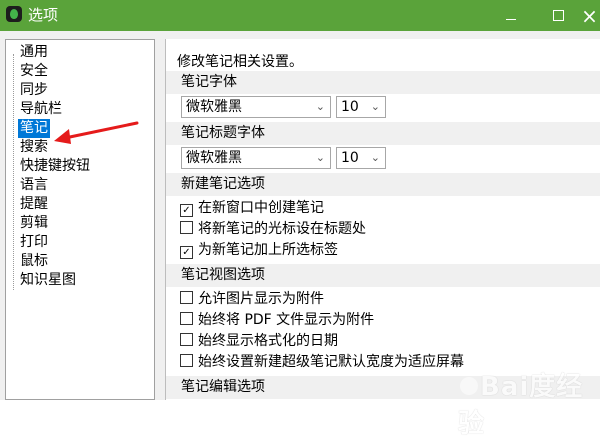  I want to click on view-option-row: 允许图片显示为附件, so click(252, 299).